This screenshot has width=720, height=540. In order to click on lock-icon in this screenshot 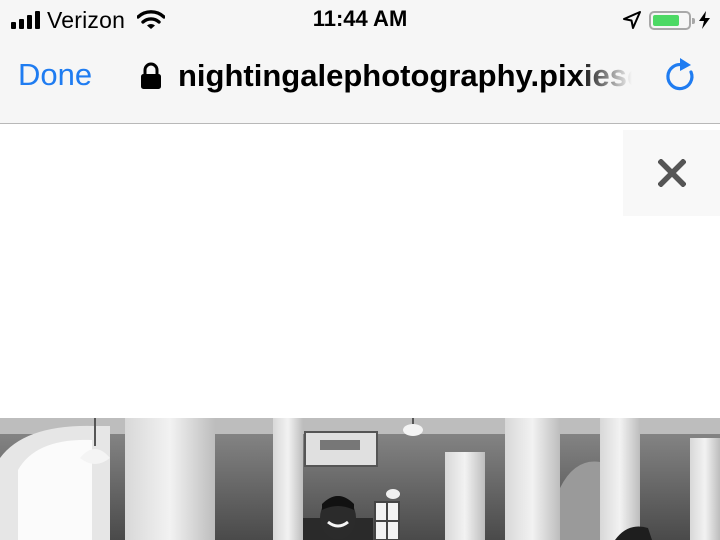, I will do `click(151, 75)`.